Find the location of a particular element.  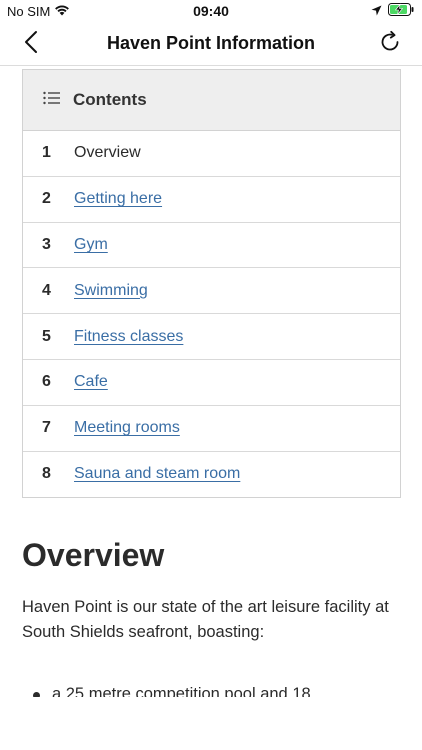

toc-item-number: 6 is located at coordinates (46, 382).